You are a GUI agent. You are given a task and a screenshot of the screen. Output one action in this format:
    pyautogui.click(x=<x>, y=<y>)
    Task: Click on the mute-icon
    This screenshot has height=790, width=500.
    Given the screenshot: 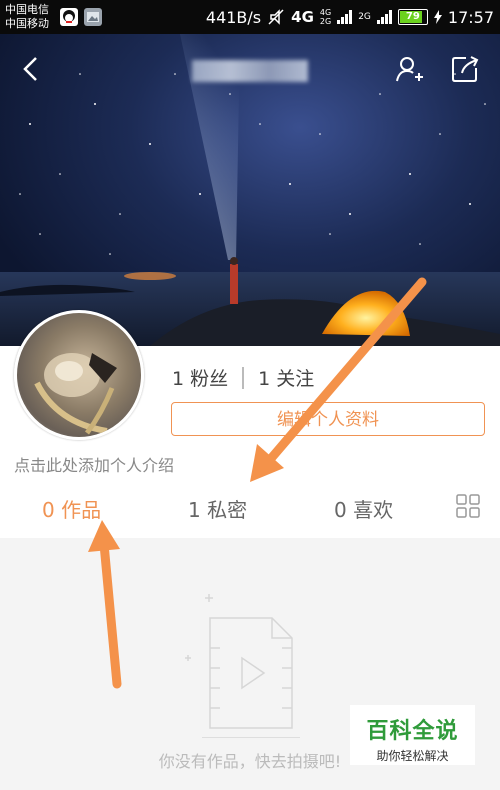 What is the action you would take?
    pyautogui.click(x=276, y=17)
    